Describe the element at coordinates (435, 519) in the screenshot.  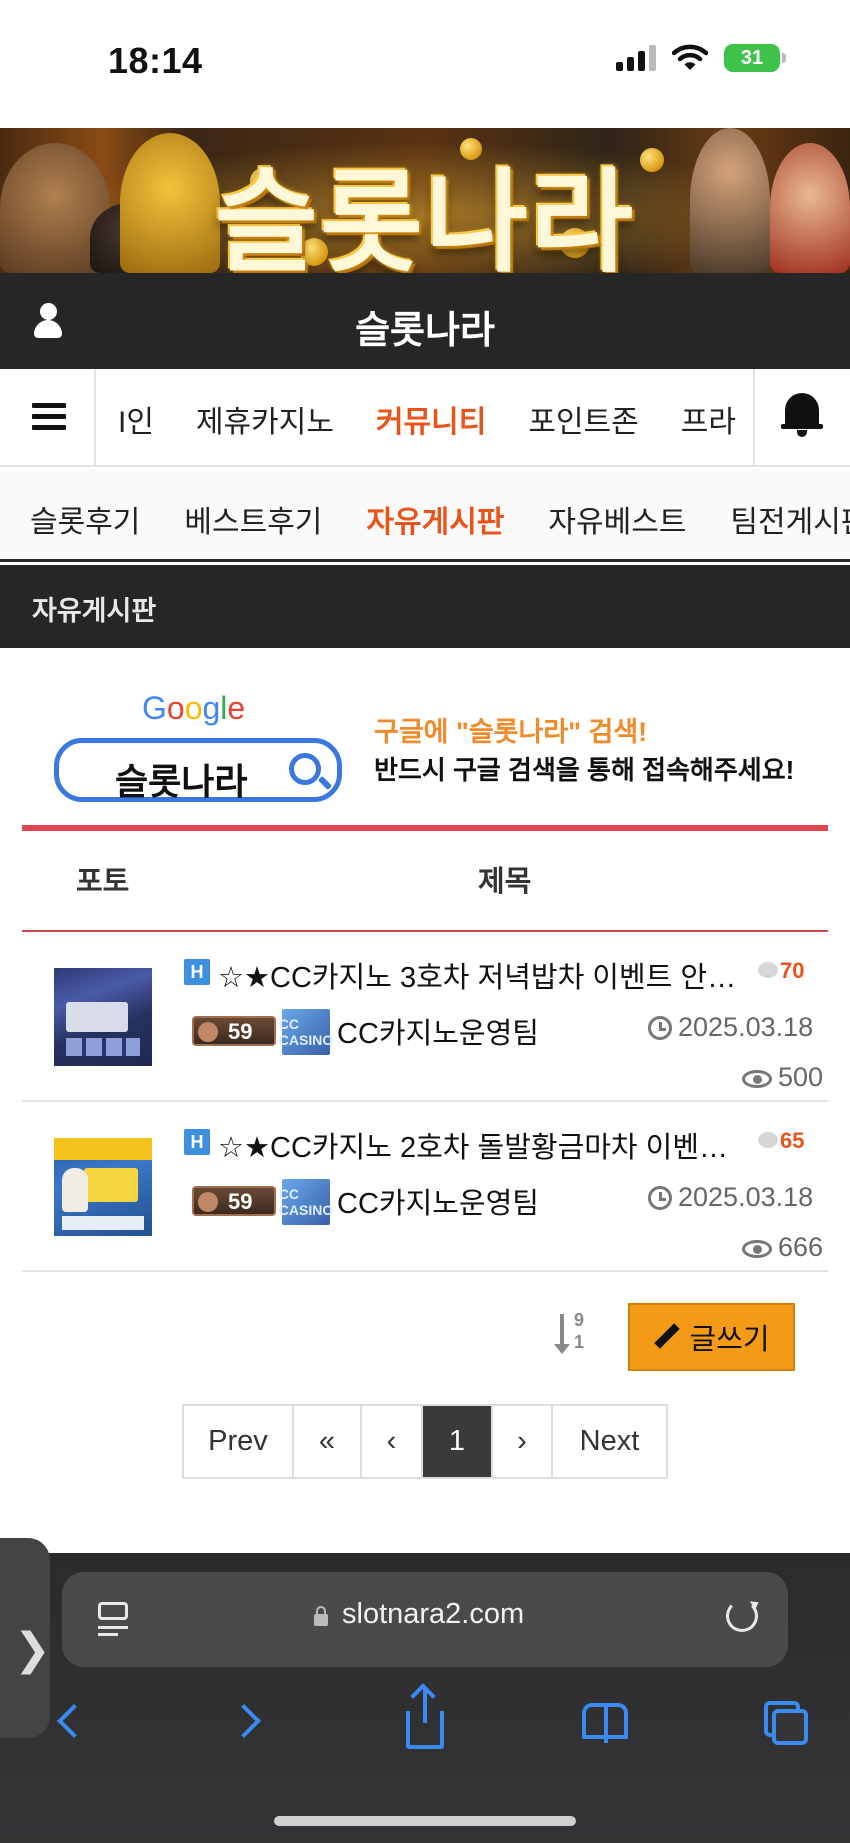
I see `sub-nav-item-free-board: 자유게시판` at that location.